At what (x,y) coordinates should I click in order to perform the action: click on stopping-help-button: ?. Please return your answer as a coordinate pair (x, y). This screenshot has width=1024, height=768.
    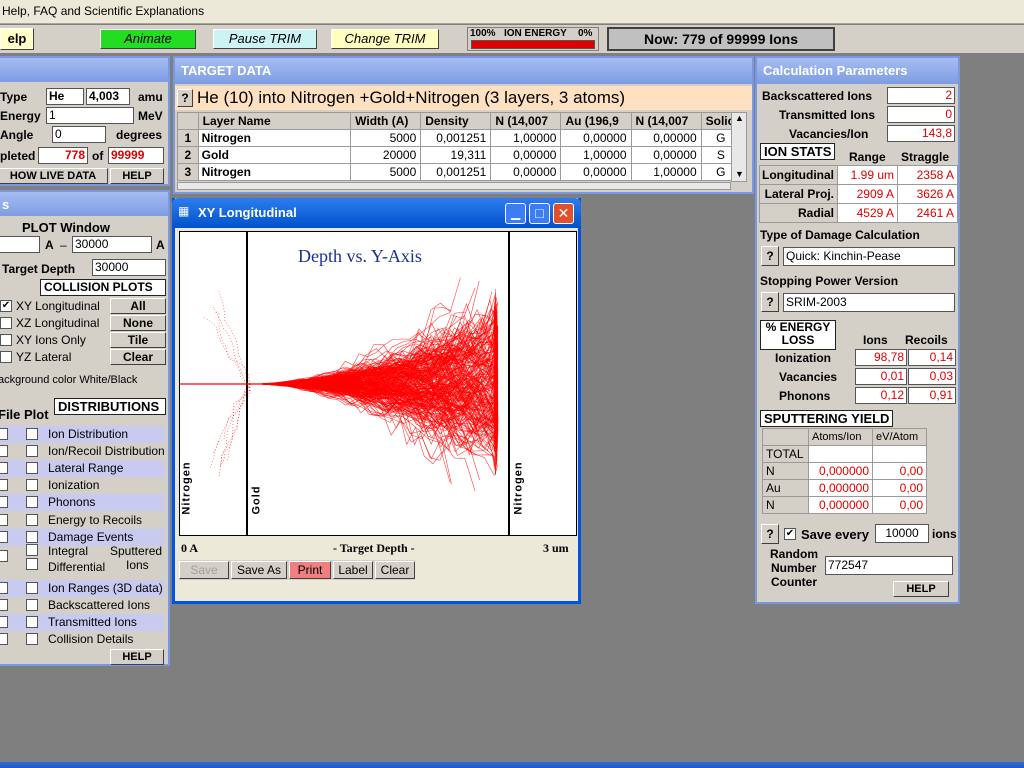
    Looking at the image, I should click on (770, 302).